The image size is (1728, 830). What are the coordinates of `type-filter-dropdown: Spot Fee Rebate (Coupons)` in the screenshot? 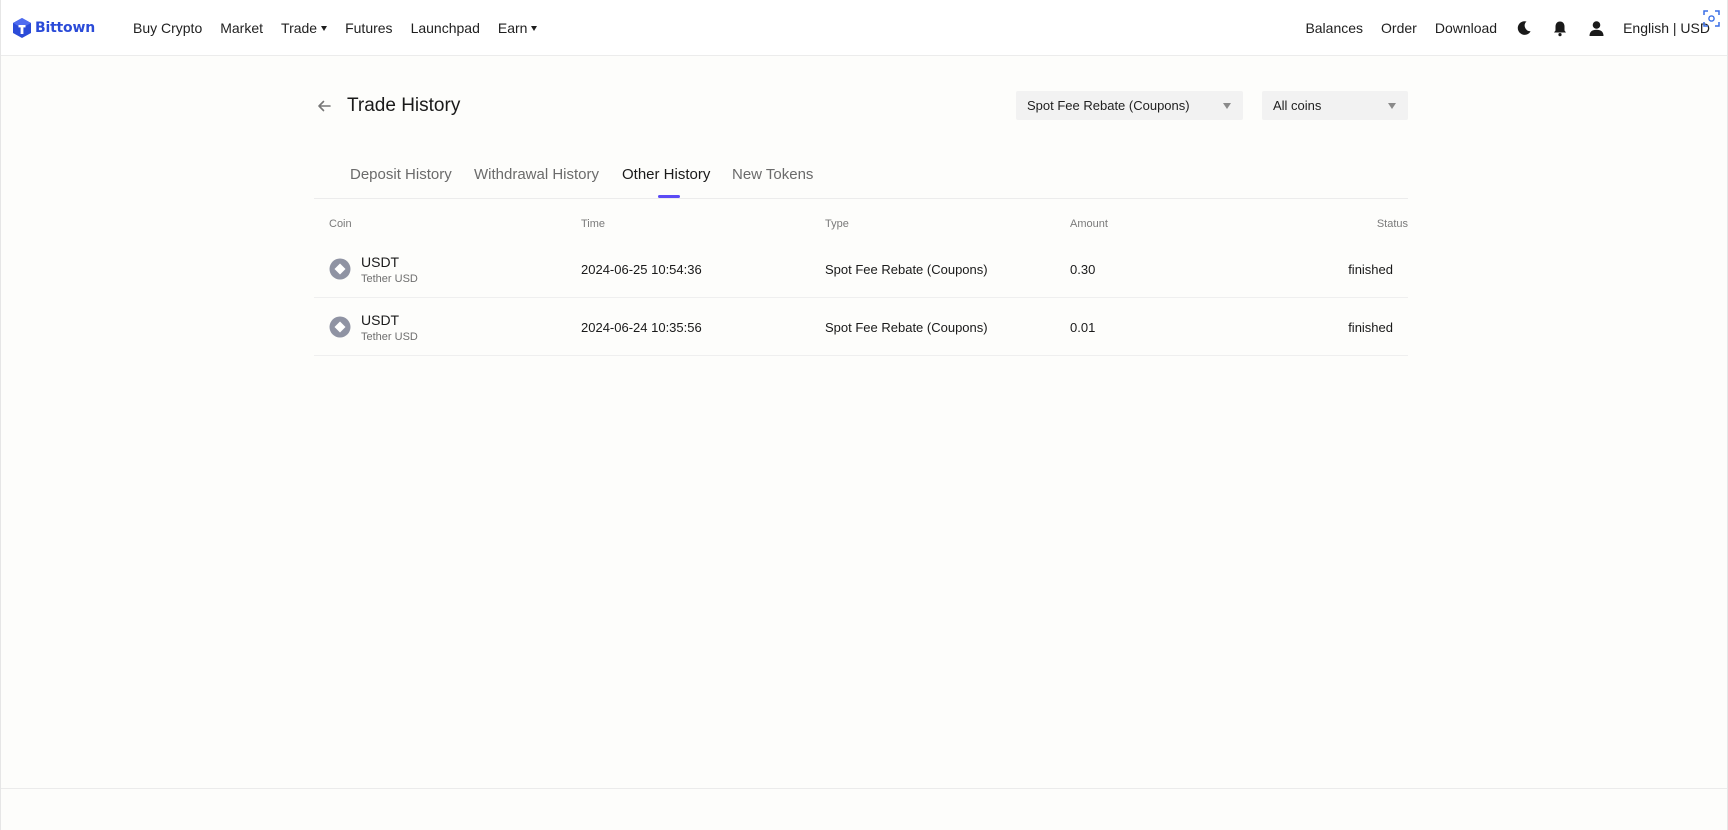 It's located at (1129, 105).